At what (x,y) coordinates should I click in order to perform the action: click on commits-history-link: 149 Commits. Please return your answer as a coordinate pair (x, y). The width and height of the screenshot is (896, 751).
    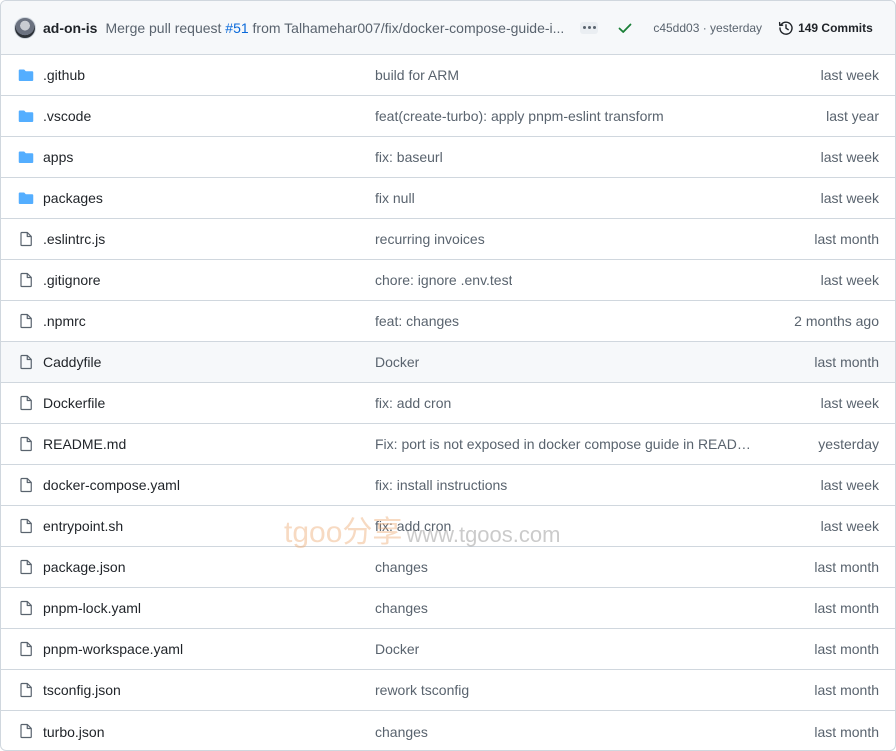
    Looking at the image, I should click on (825, 28).